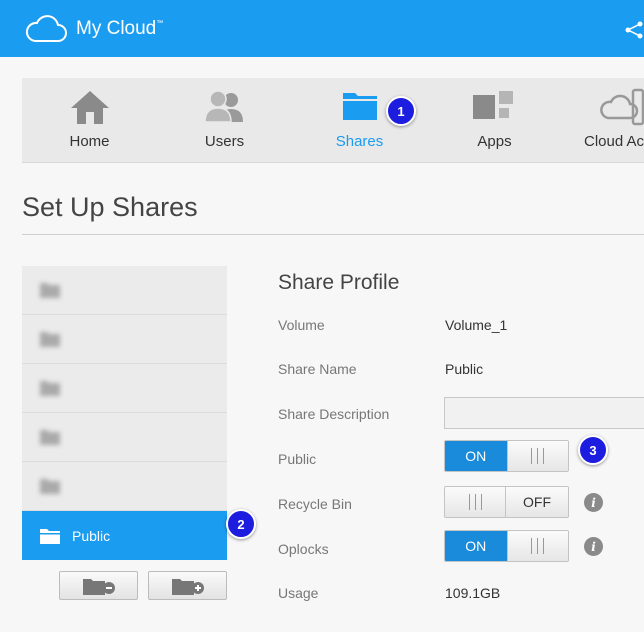 This screenshot has height=632, width=644. I want to click on users-icon, so click(223, 106).